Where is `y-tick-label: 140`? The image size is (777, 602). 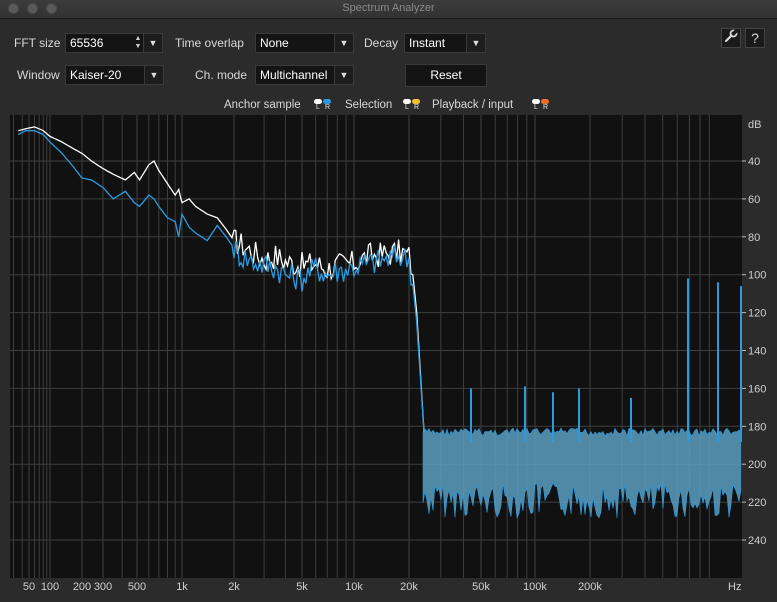 y-tick-label: 140 is located at coordinates (757, 352).